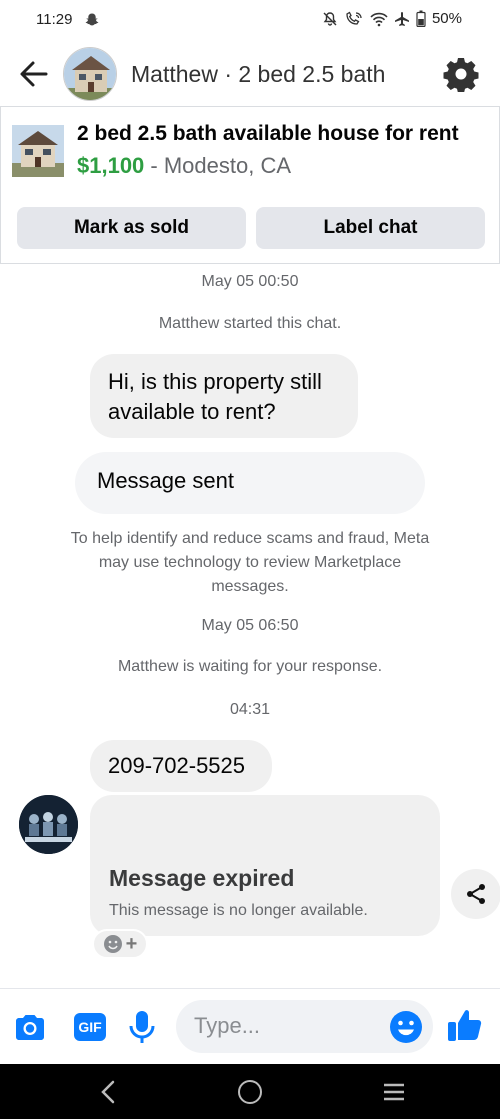 Image resolution: width=500 pixels, height=1119 pixels. Describe the element at coordinates (92, 19) in the screenshot. I see `snapchat-icon` at that location.